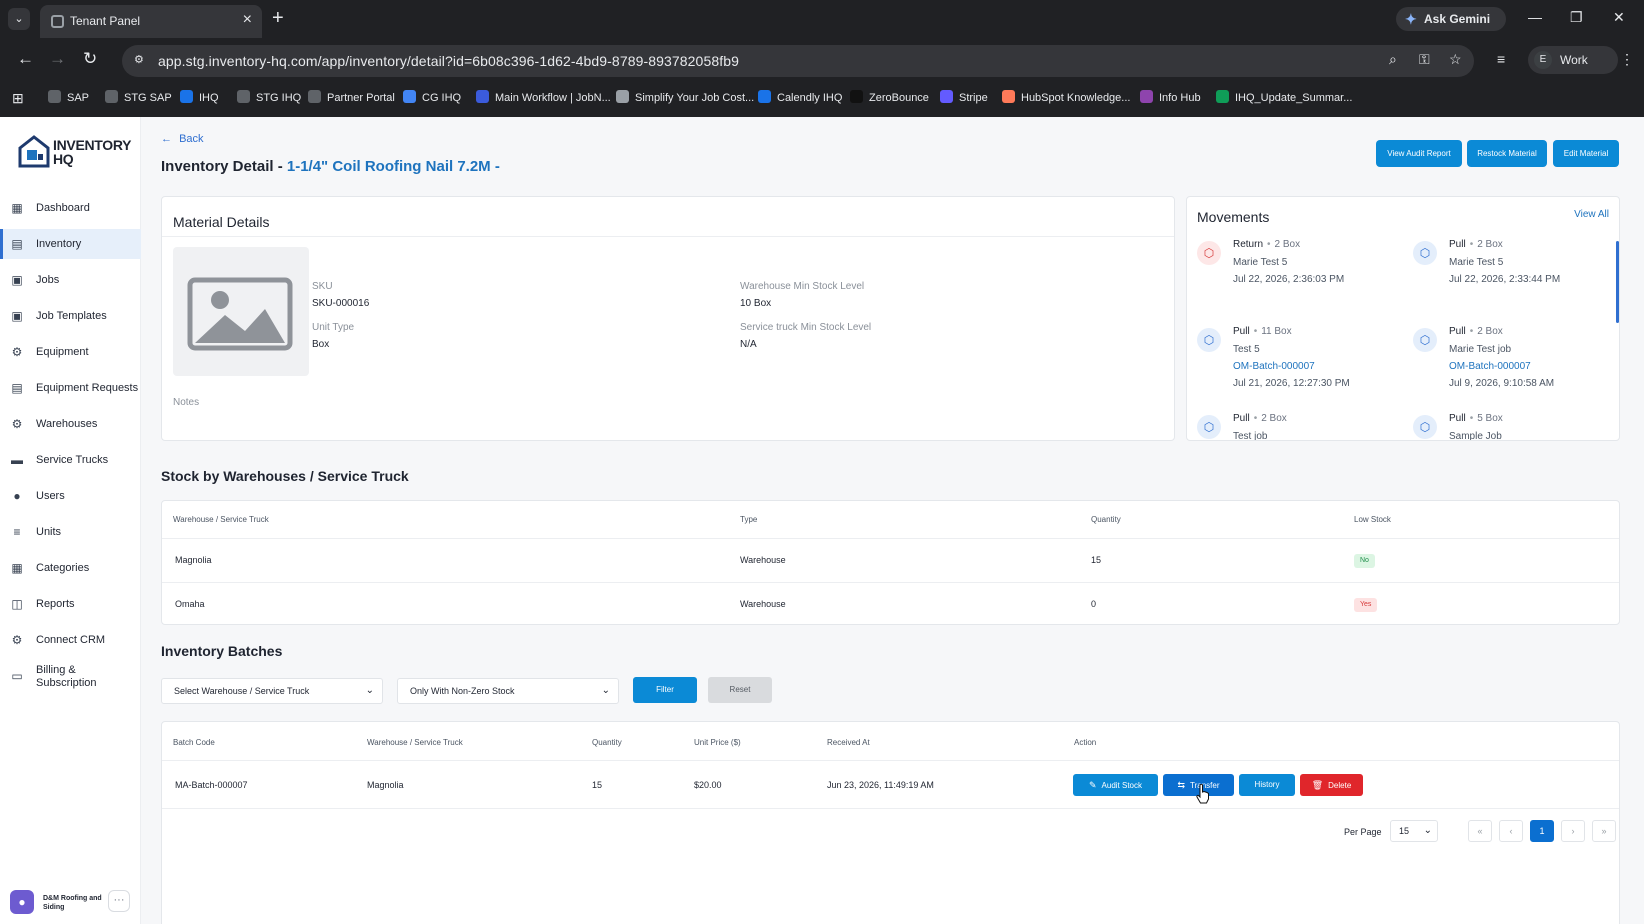  Describe the element at coordinates (899, 98) in the screenshot. I see `bookmark-label: ZeroBounce` at that location.